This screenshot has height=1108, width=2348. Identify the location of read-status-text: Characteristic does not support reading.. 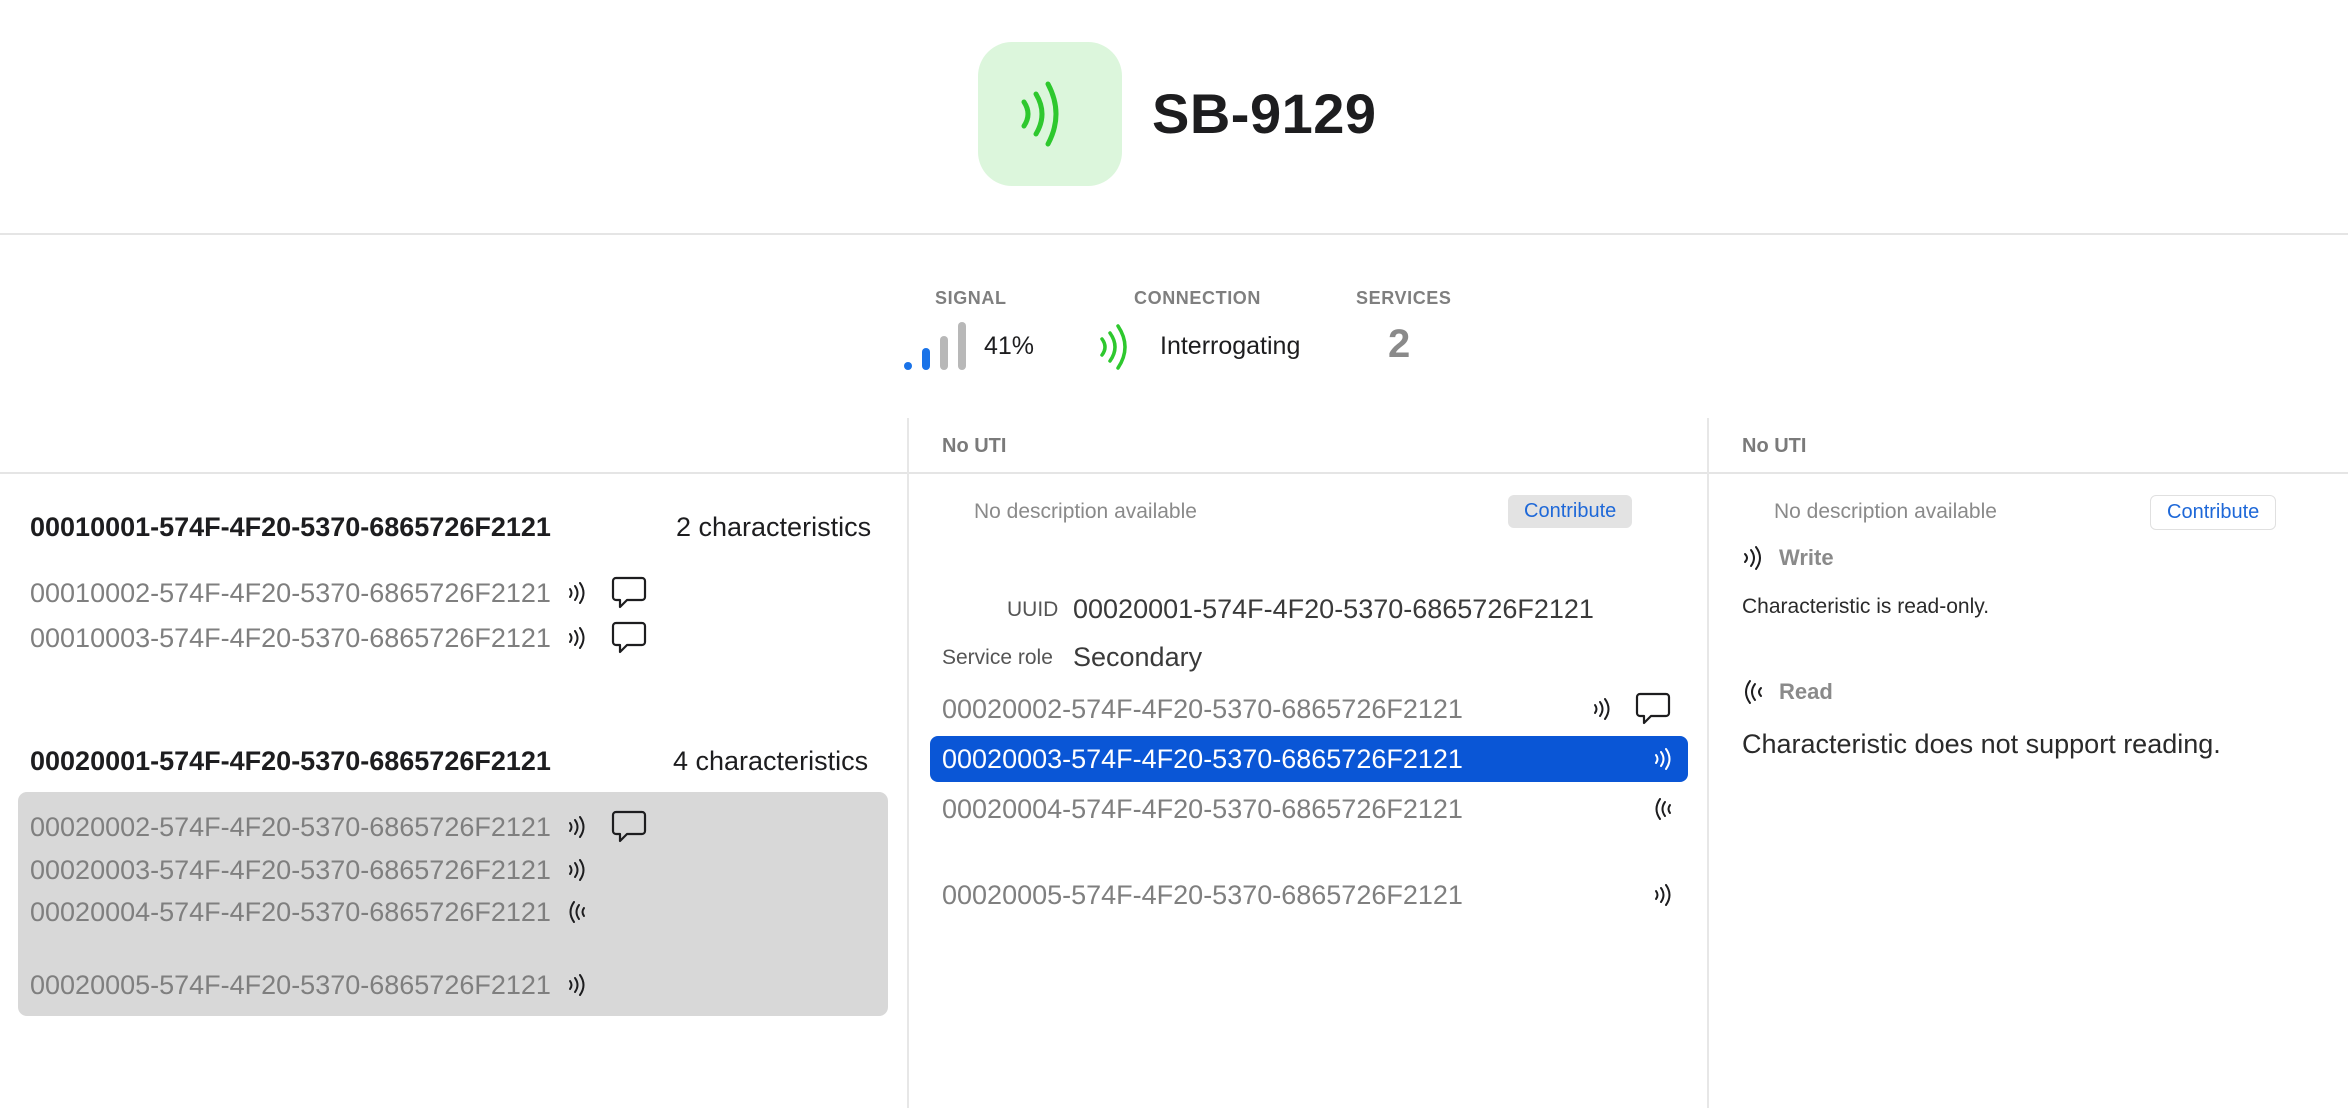
(1981, 744).